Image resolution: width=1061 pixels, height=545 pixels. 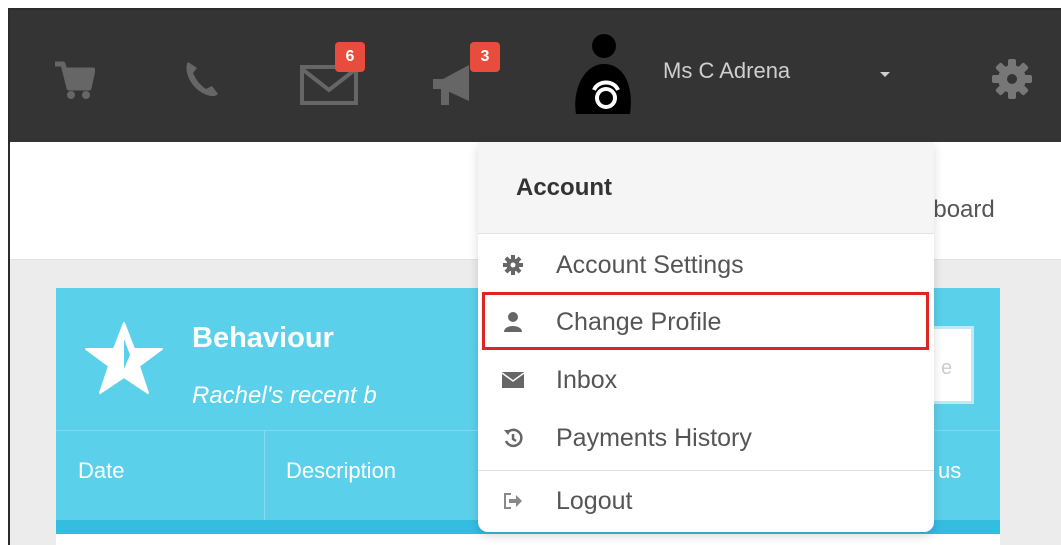 What do you see at coordinates (706, 470) in the screenshot?
I see `menu-divider` at bounding box center [706, 470].